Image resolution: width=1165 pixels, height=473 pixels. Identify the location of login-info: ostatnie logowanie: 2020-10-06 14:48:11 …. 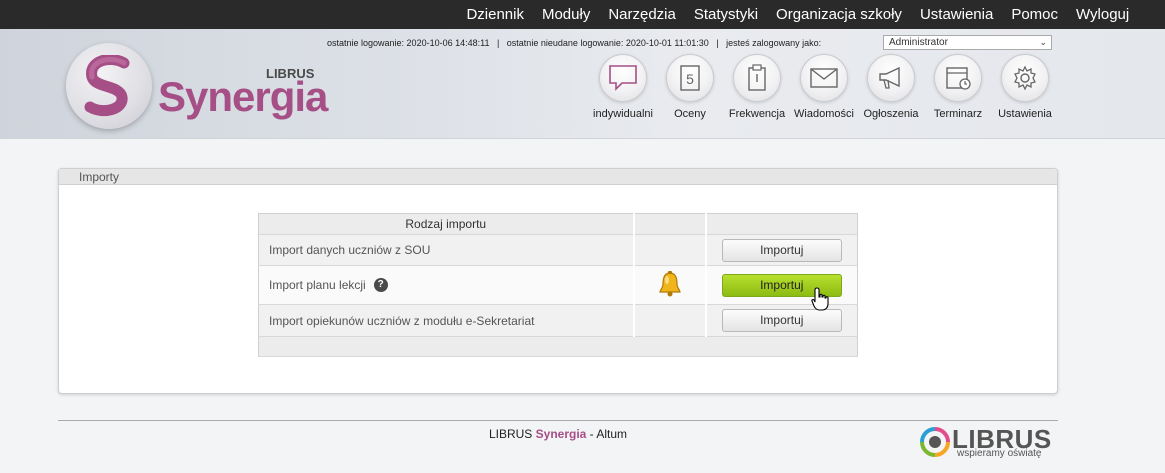
(574, 43).